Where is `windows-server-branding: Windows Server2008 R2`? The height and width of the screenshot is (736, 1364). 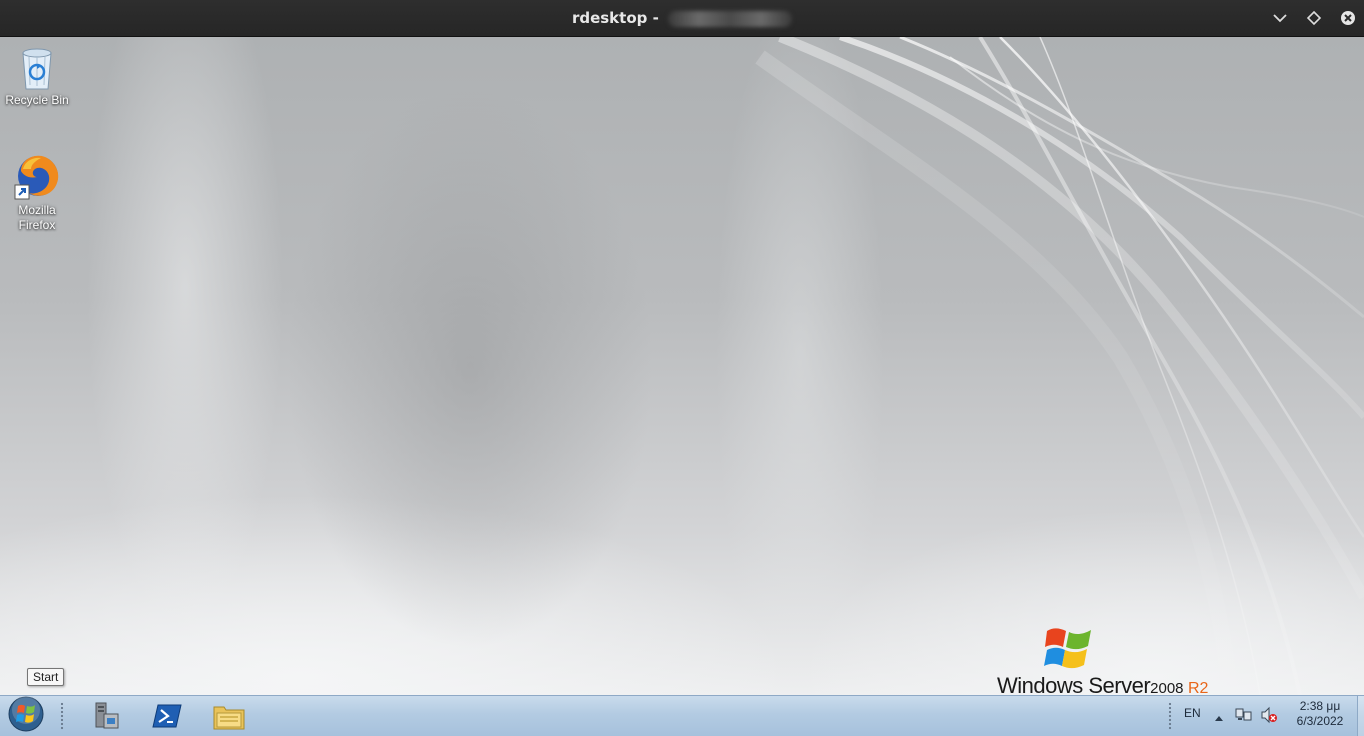
windows-server-branding: Windows Server2008 R2 is located at coordinates (1117, 660).